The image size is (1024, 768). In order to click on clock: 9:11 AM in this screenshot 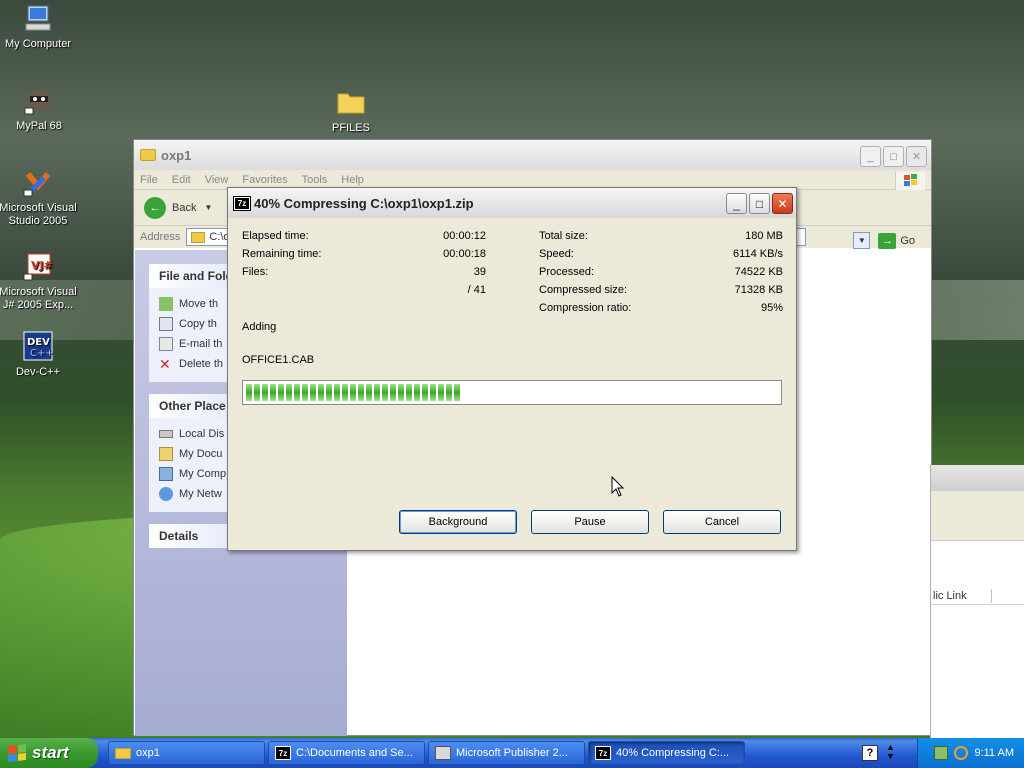, I will do `click(994, 753)`.